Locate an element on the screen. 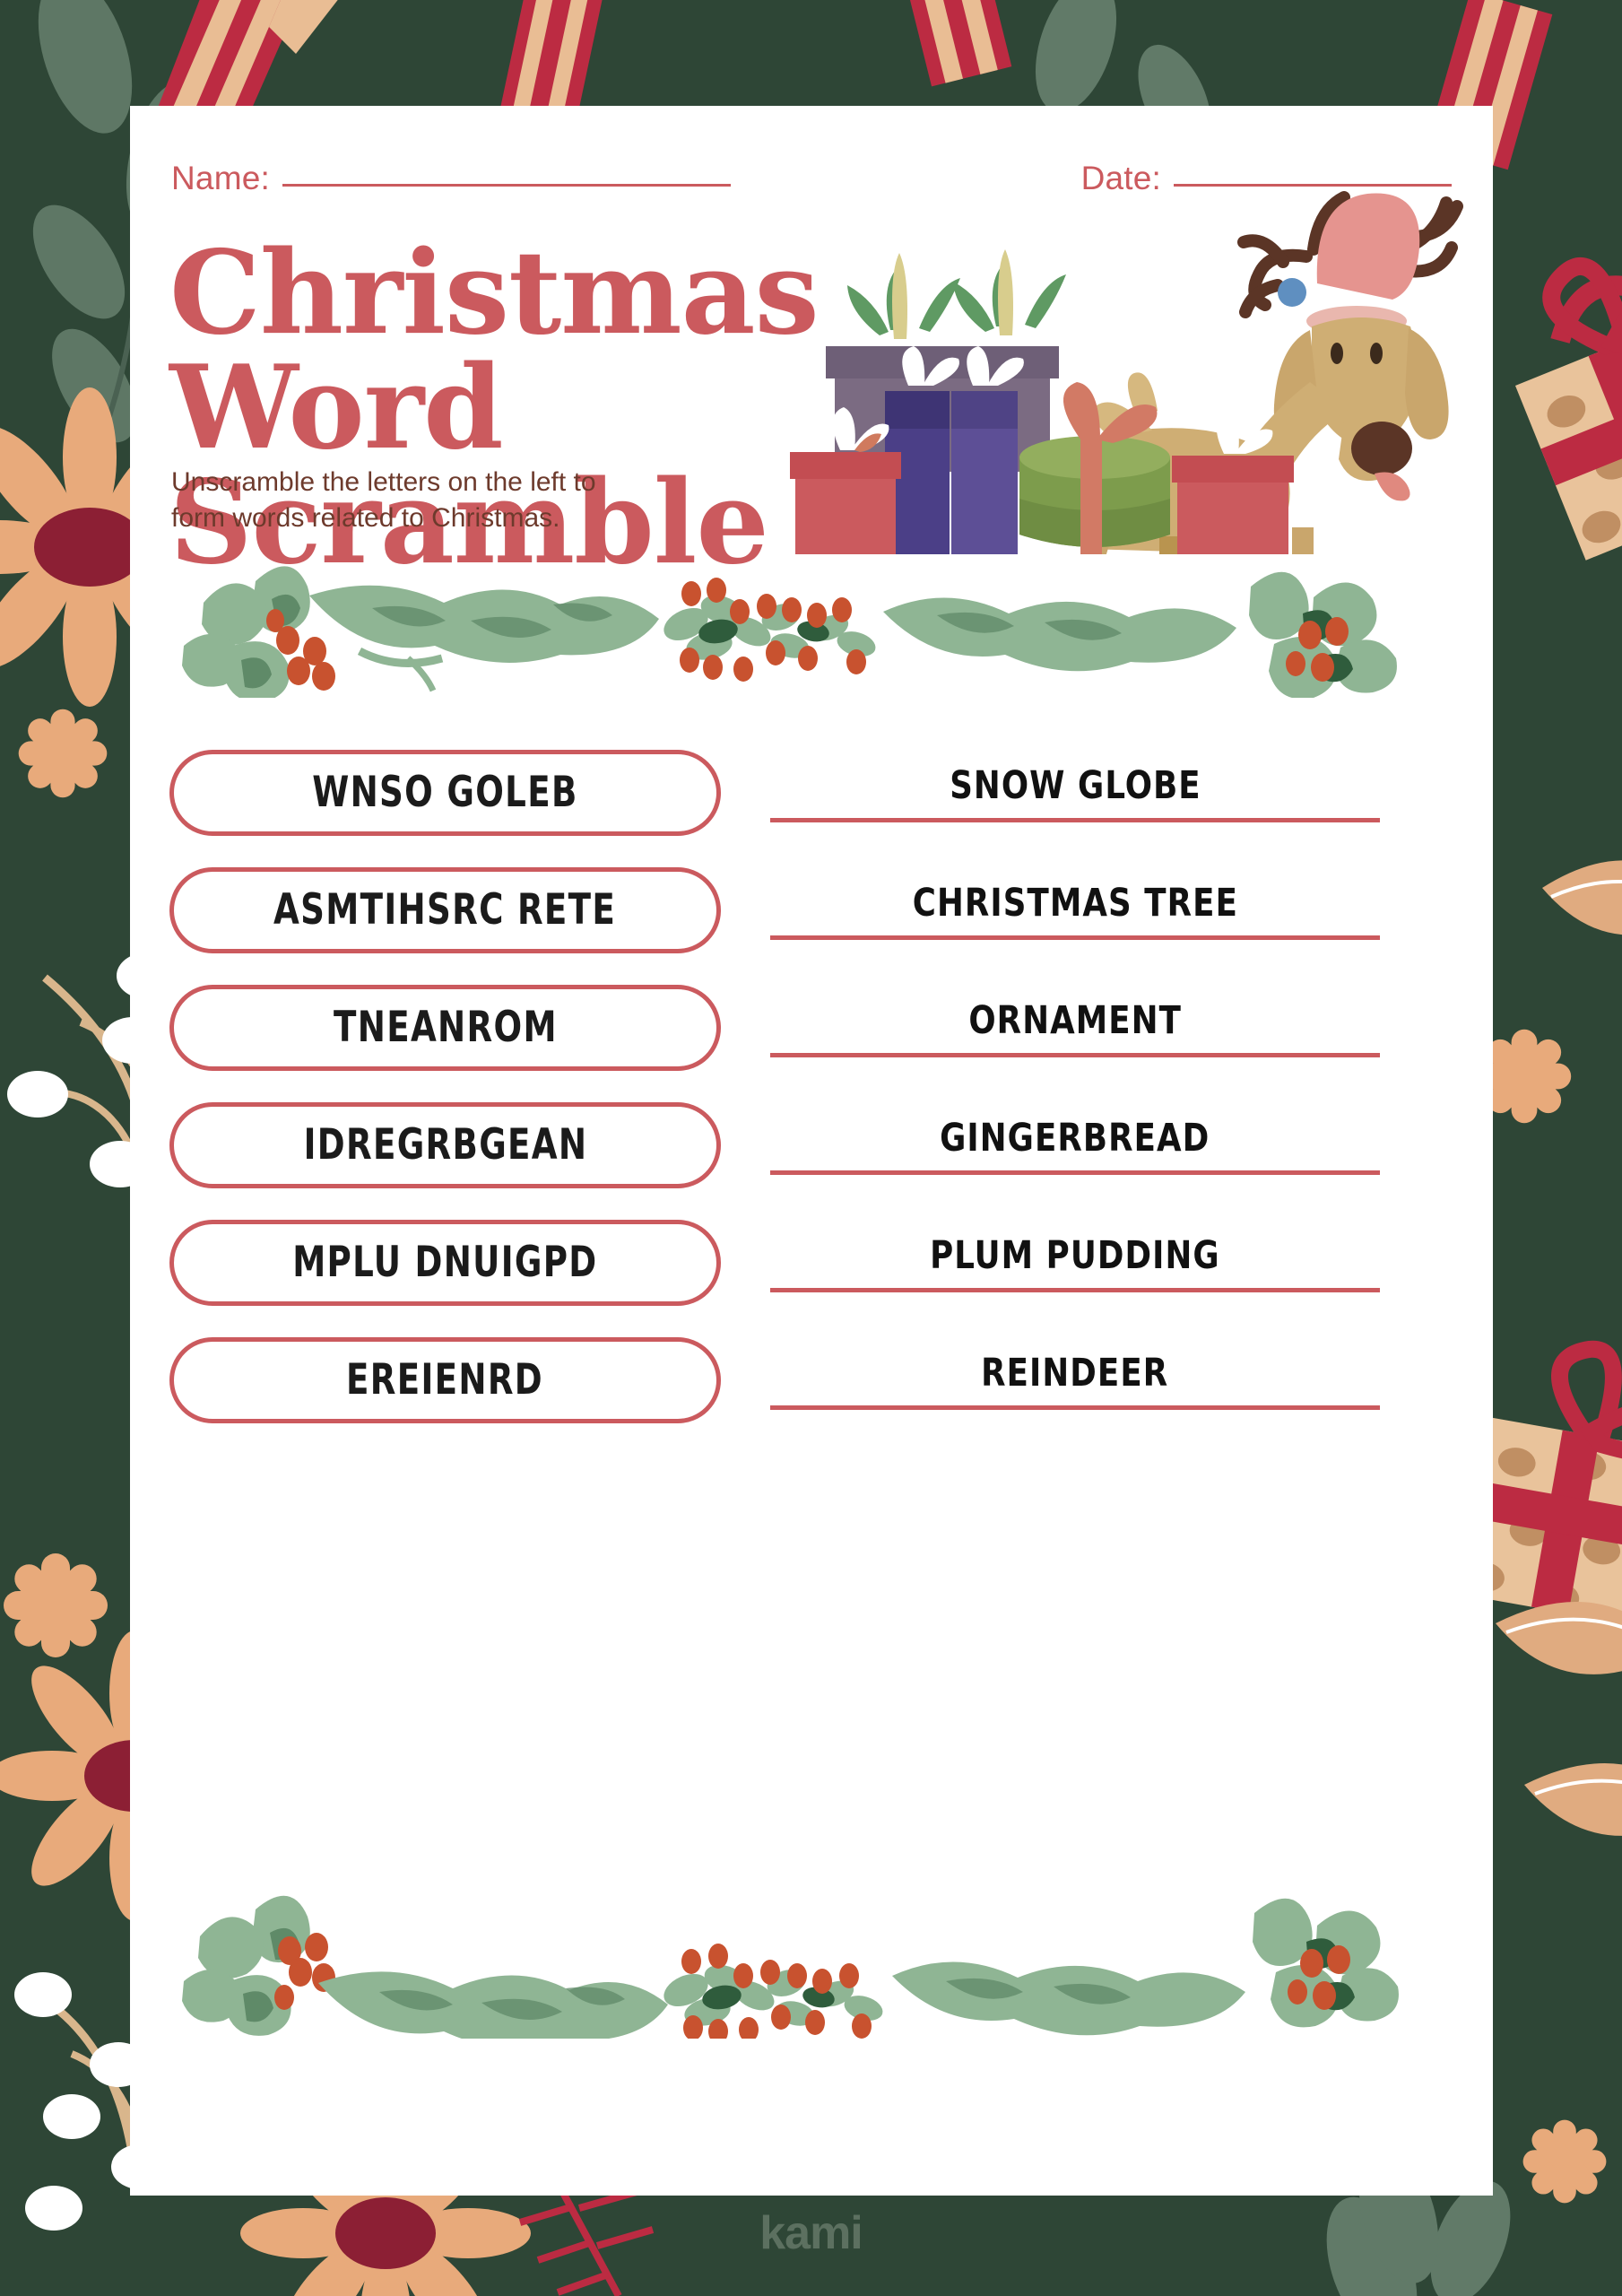 This screenshot has height=2296, width=1622. scrambled-word-pill: IDREGRBGEAN is located at coordinates (445, 1144).